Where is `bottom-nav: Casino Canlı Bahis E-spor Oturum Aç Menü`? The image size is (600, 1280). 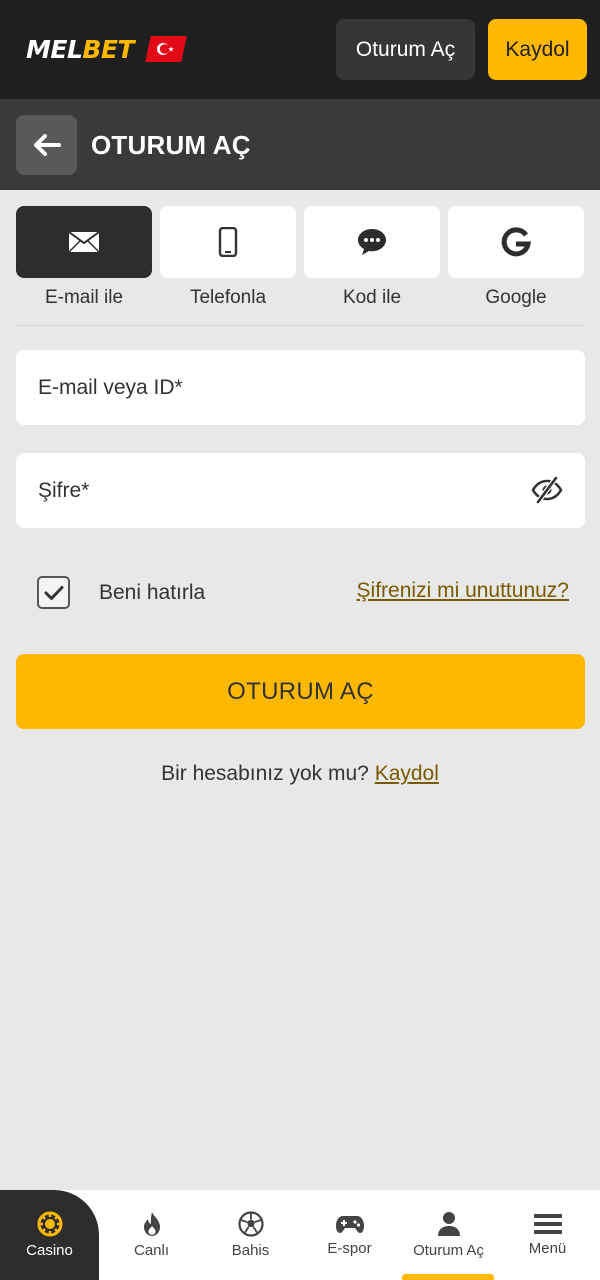
bottom-nav: Casino Canlı Bahis E-spor Oturum Aç Menü is located at coordinates (300, 1235).